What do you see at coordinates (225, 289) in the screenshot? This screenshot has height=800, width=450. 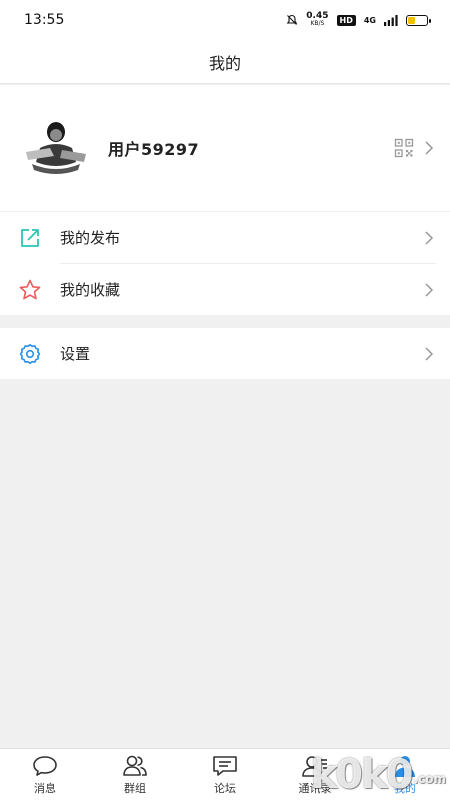 I see `menu-item-favorites: 我的收藏` at bounding box center [225, 289].